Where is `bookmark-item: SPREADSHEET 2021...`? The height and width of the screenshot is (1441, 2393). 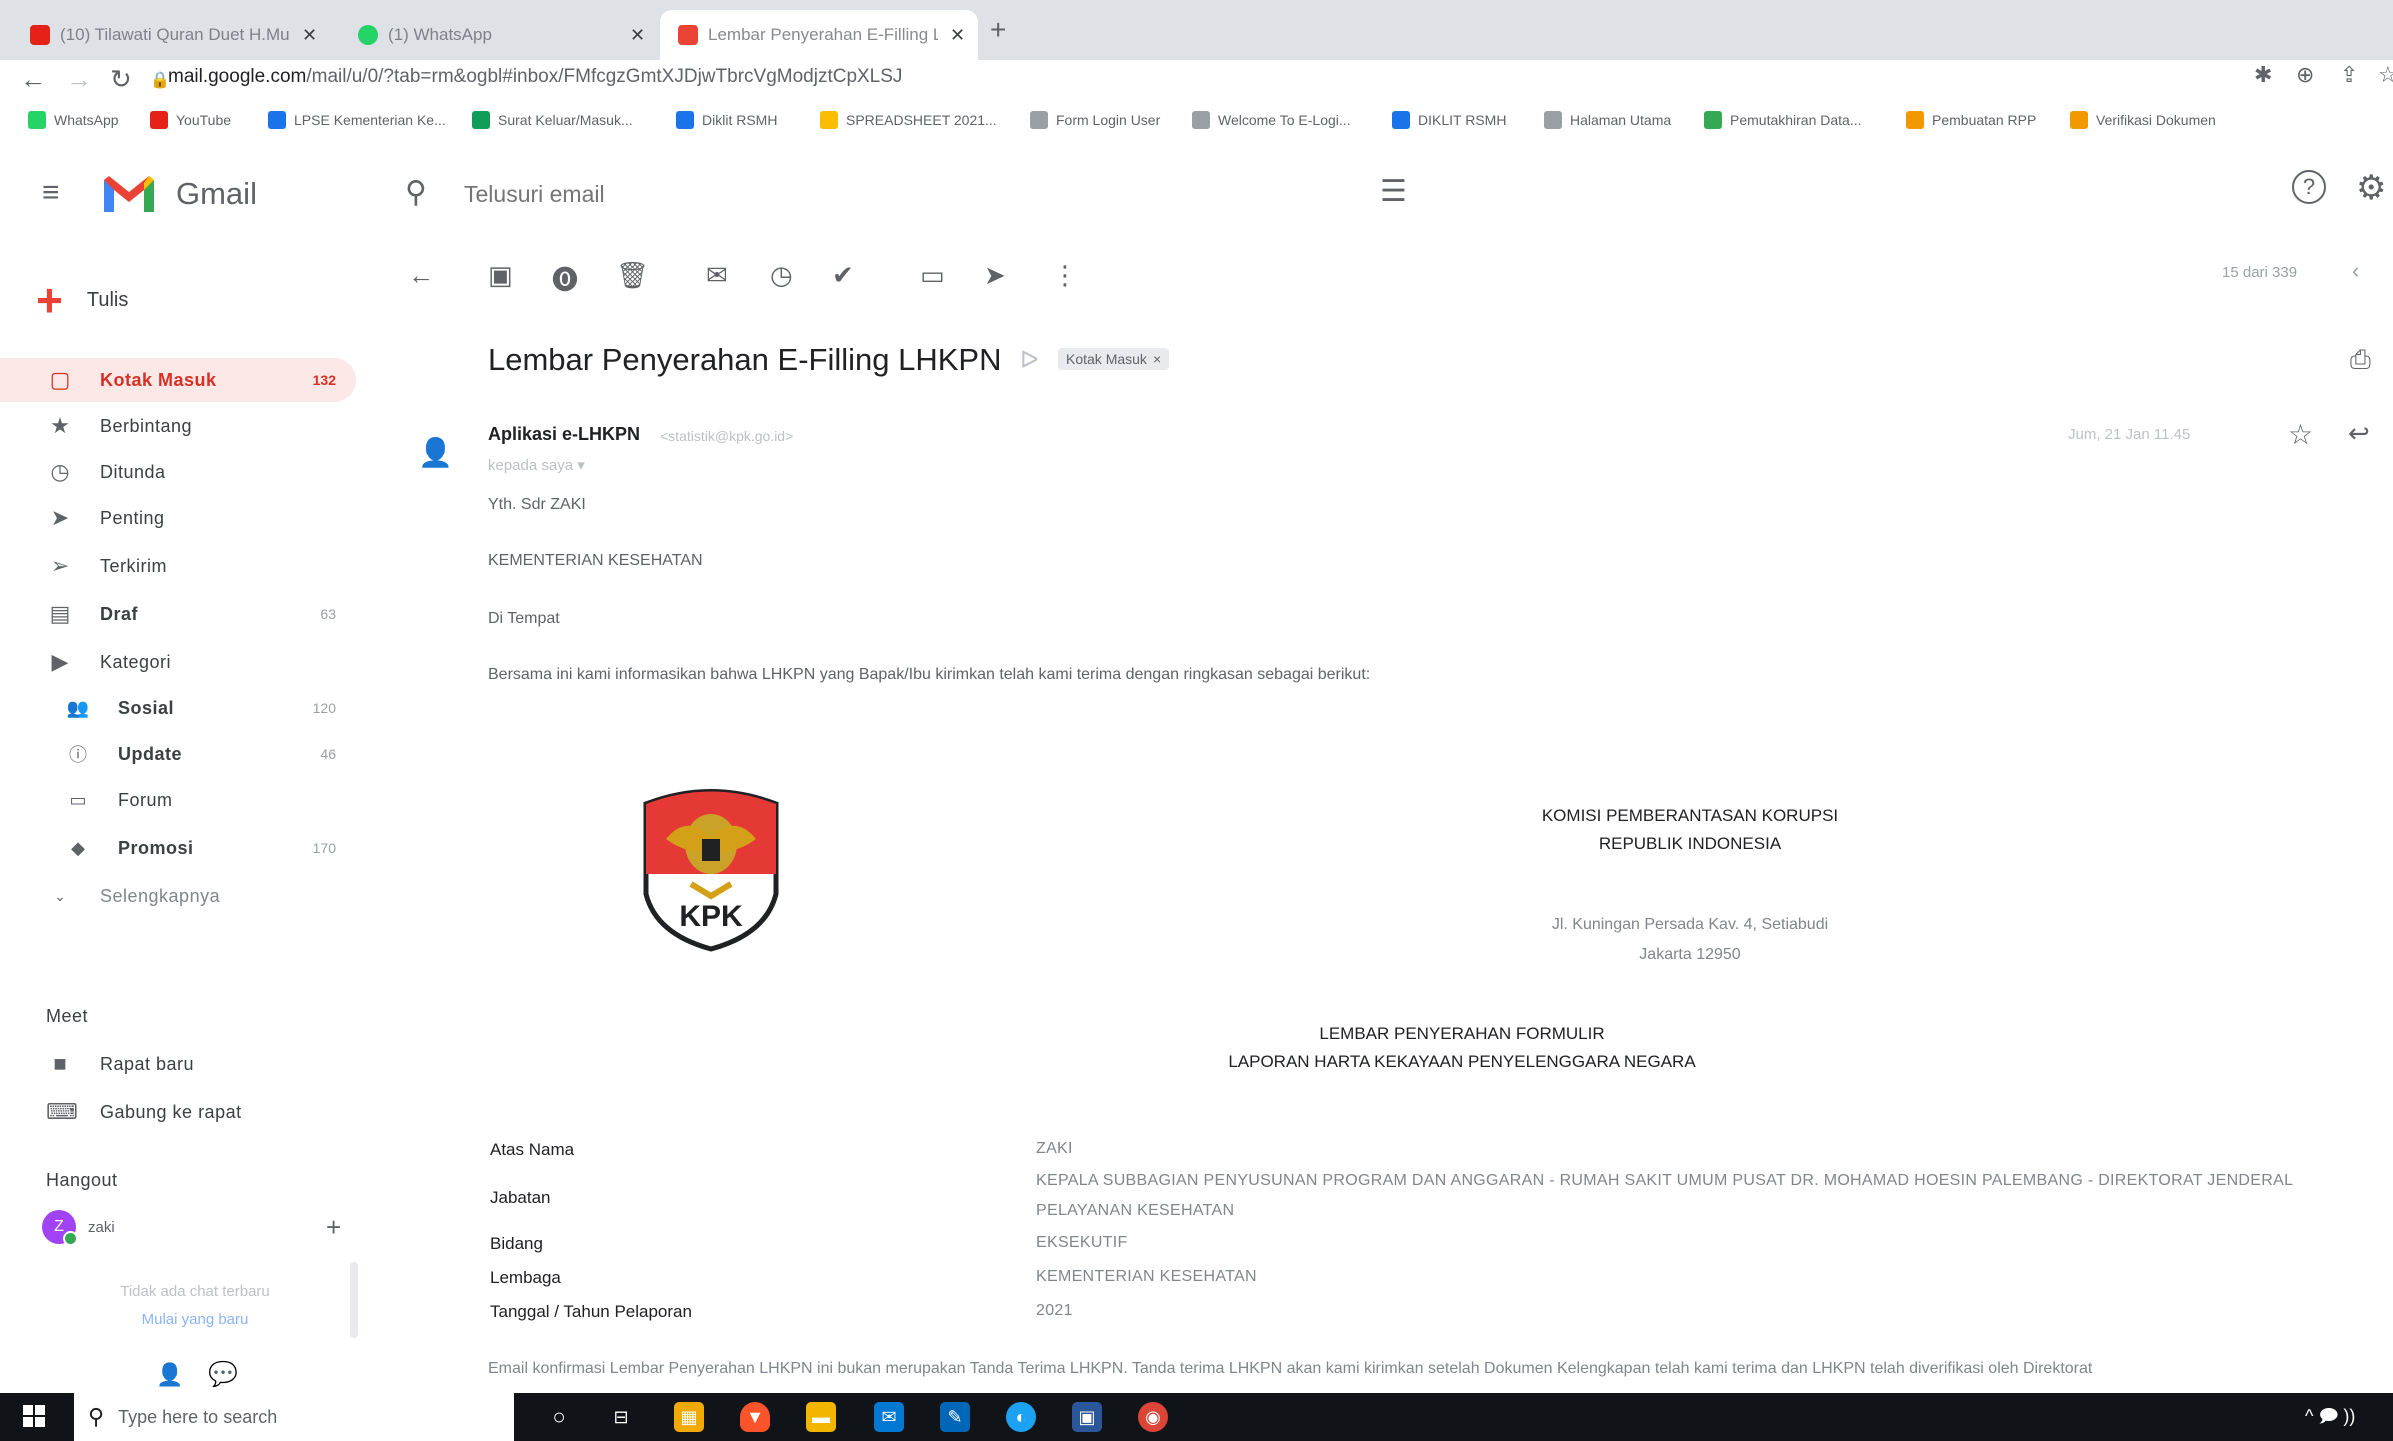
bookmark-item: SPREADSHEET 2021... is located at coordinates (908, 120).